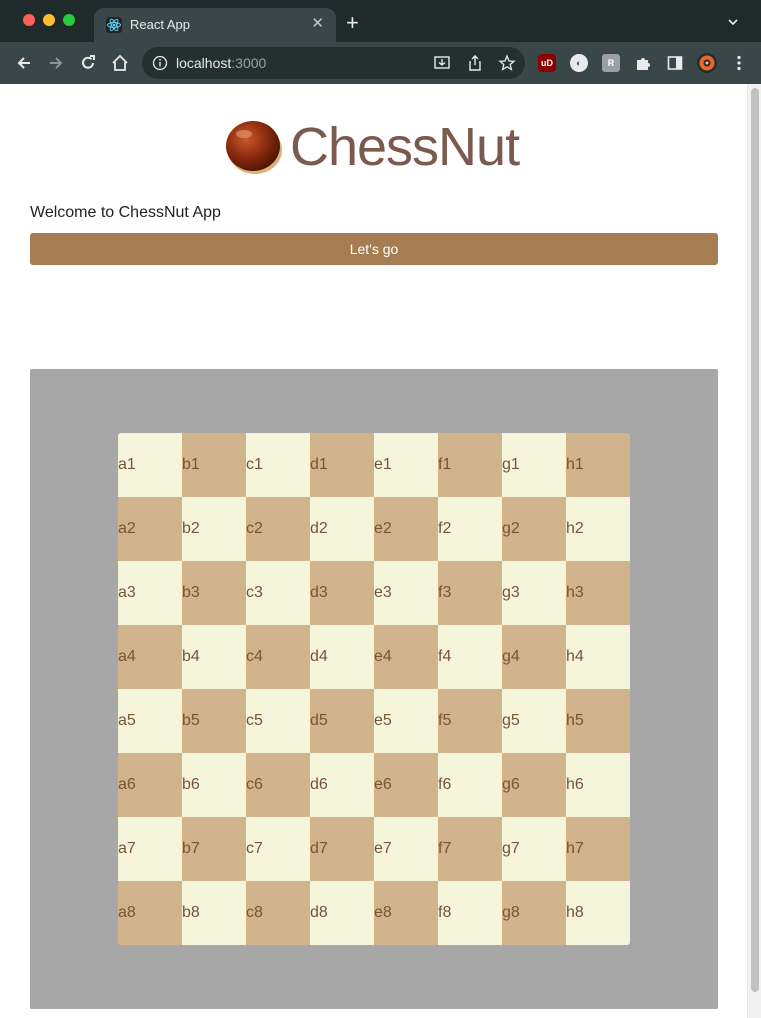  I want to click on tab-react-app: React App ✕, so click(215, 25).